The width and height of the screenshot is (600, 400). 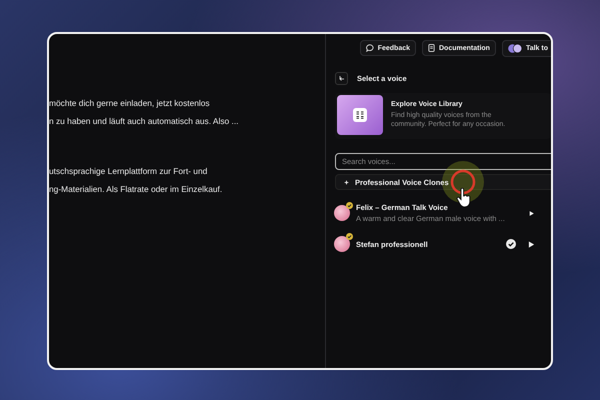 I want to click on back-arrow-icon, so click(x=341, y=78).